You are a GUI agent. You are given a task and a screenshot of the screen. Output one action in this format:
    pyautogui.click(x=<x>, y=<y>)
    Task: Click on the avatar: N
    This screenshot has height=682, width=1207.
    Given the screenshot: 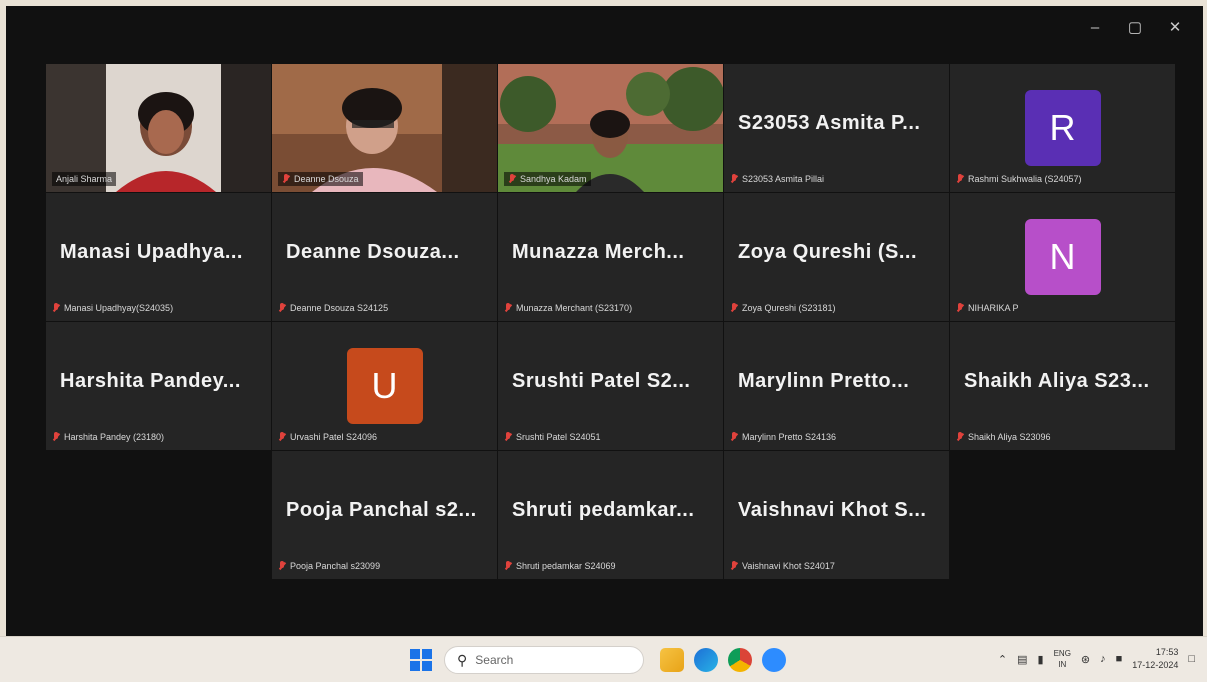 What is the action you would take?
    pyautogui.click(x=1062, y=257)
    